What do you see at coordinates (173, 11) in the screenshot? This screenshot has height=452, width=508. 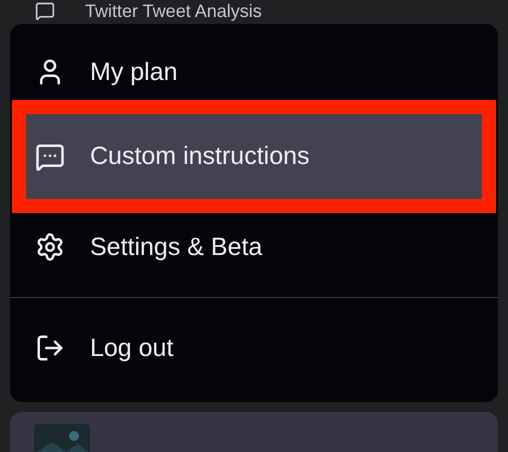 I see `chat-title: Twitter Tweet Analysis` at bounding box center [173, 11].